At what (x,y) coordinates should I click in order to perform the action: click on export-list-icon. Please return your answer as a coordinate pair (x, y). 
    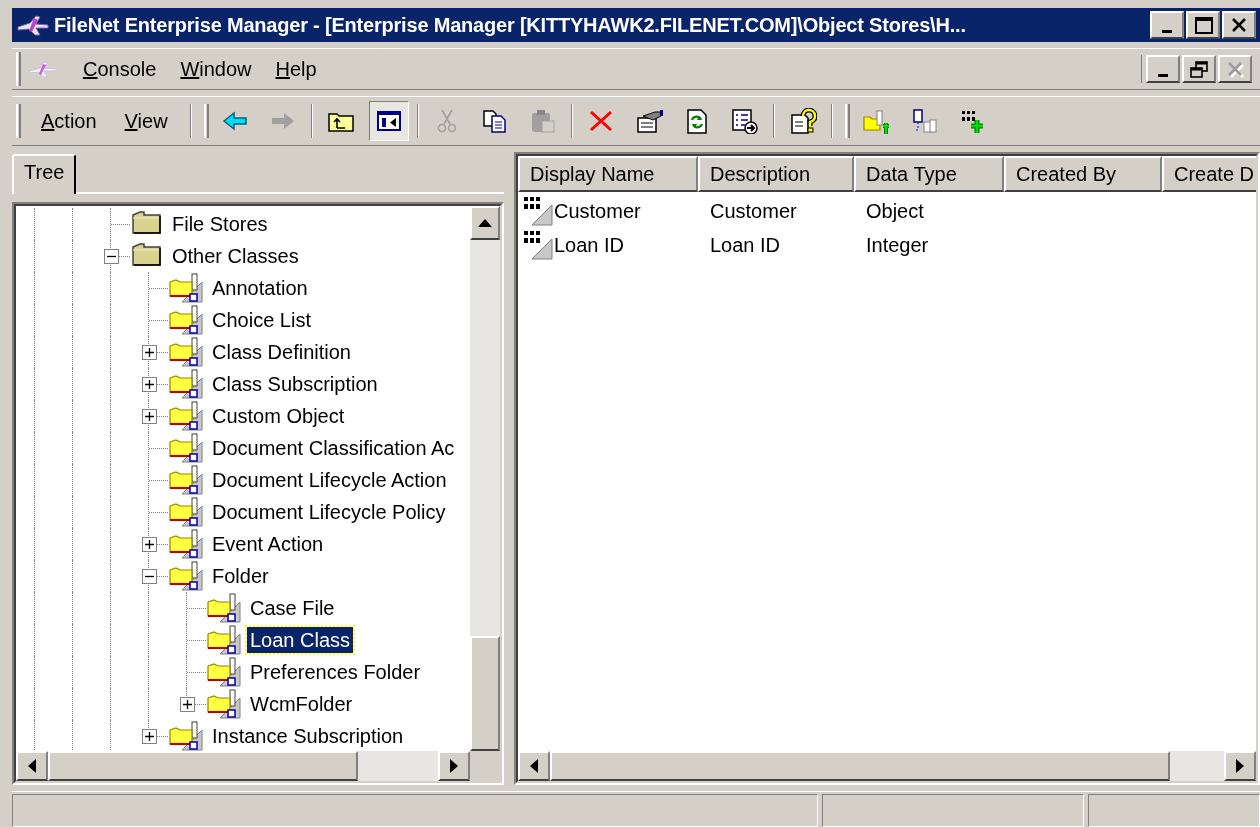
    Looking at the image, I should click on (744, 121).